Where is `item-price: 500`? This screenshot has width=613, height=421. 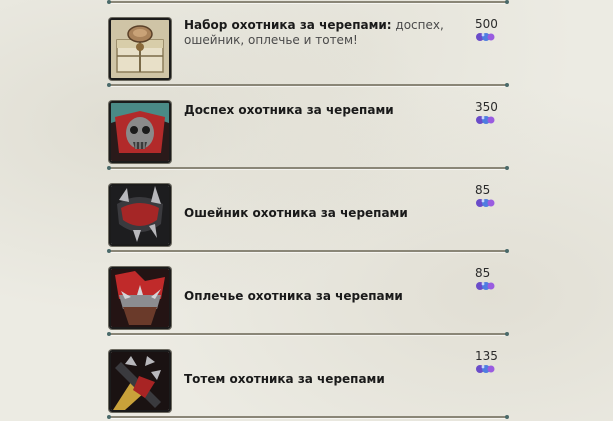
item-price: 500 is located at coordinates (495, 30).